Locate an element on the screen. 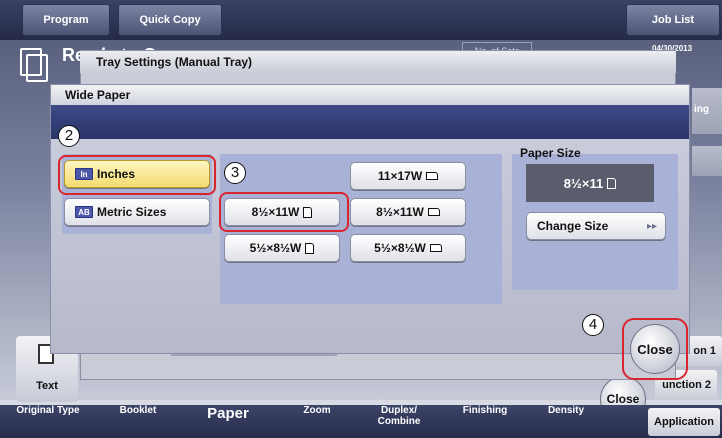 Image resolution: width=722 pixels, height=438 pixels. change-size-button: Change Size ▸▸ is located at coordinates (596, 226).